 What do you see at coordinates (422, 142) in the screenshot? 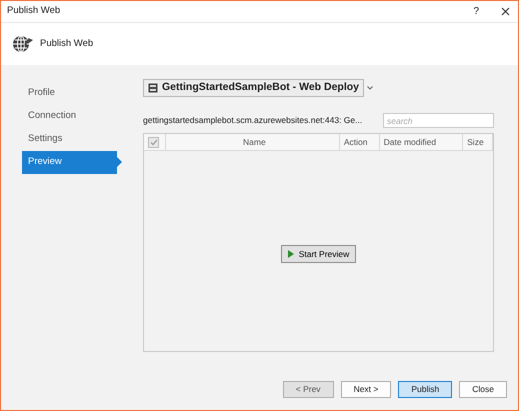
I see `column-header: Date modified` at bounding box center [422, 142].